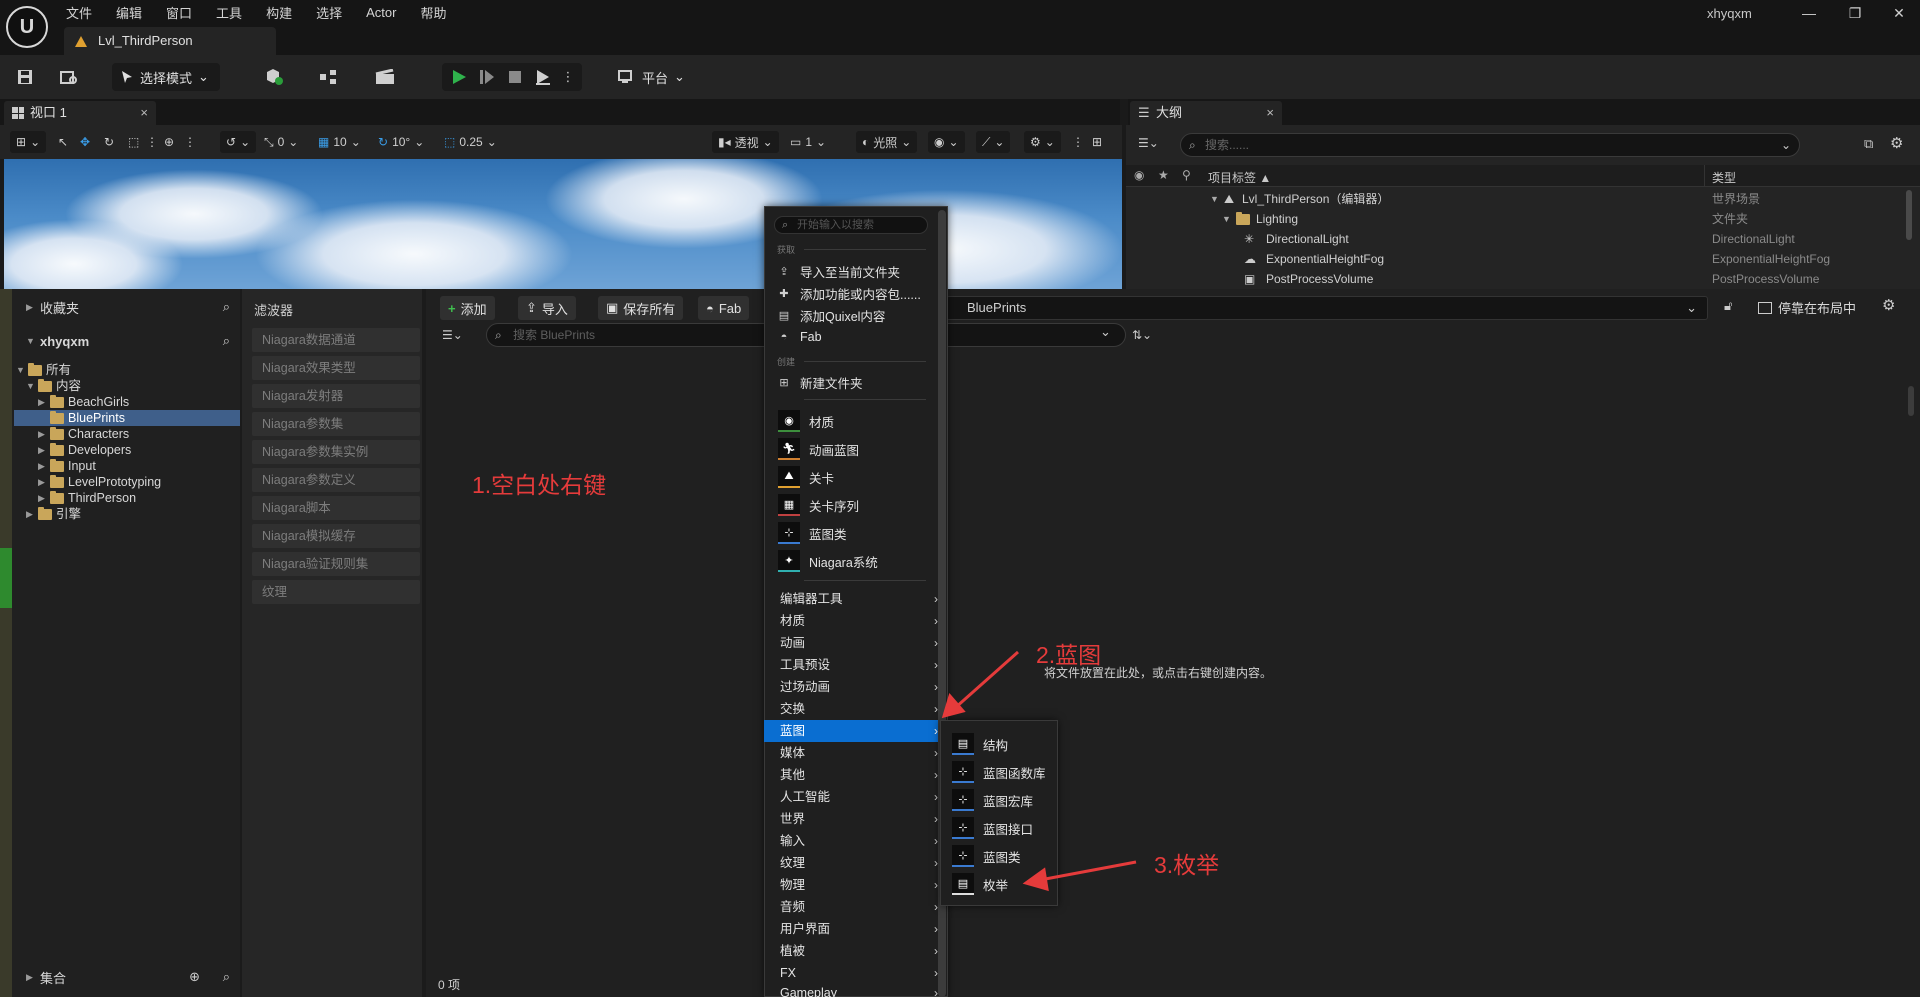 The width and height of the screenshot is (1920, 997). What do you see at coordinates (1039, 771) in the screenshot?
I see `annotation-arrows` at bounding box center [1039, 771].